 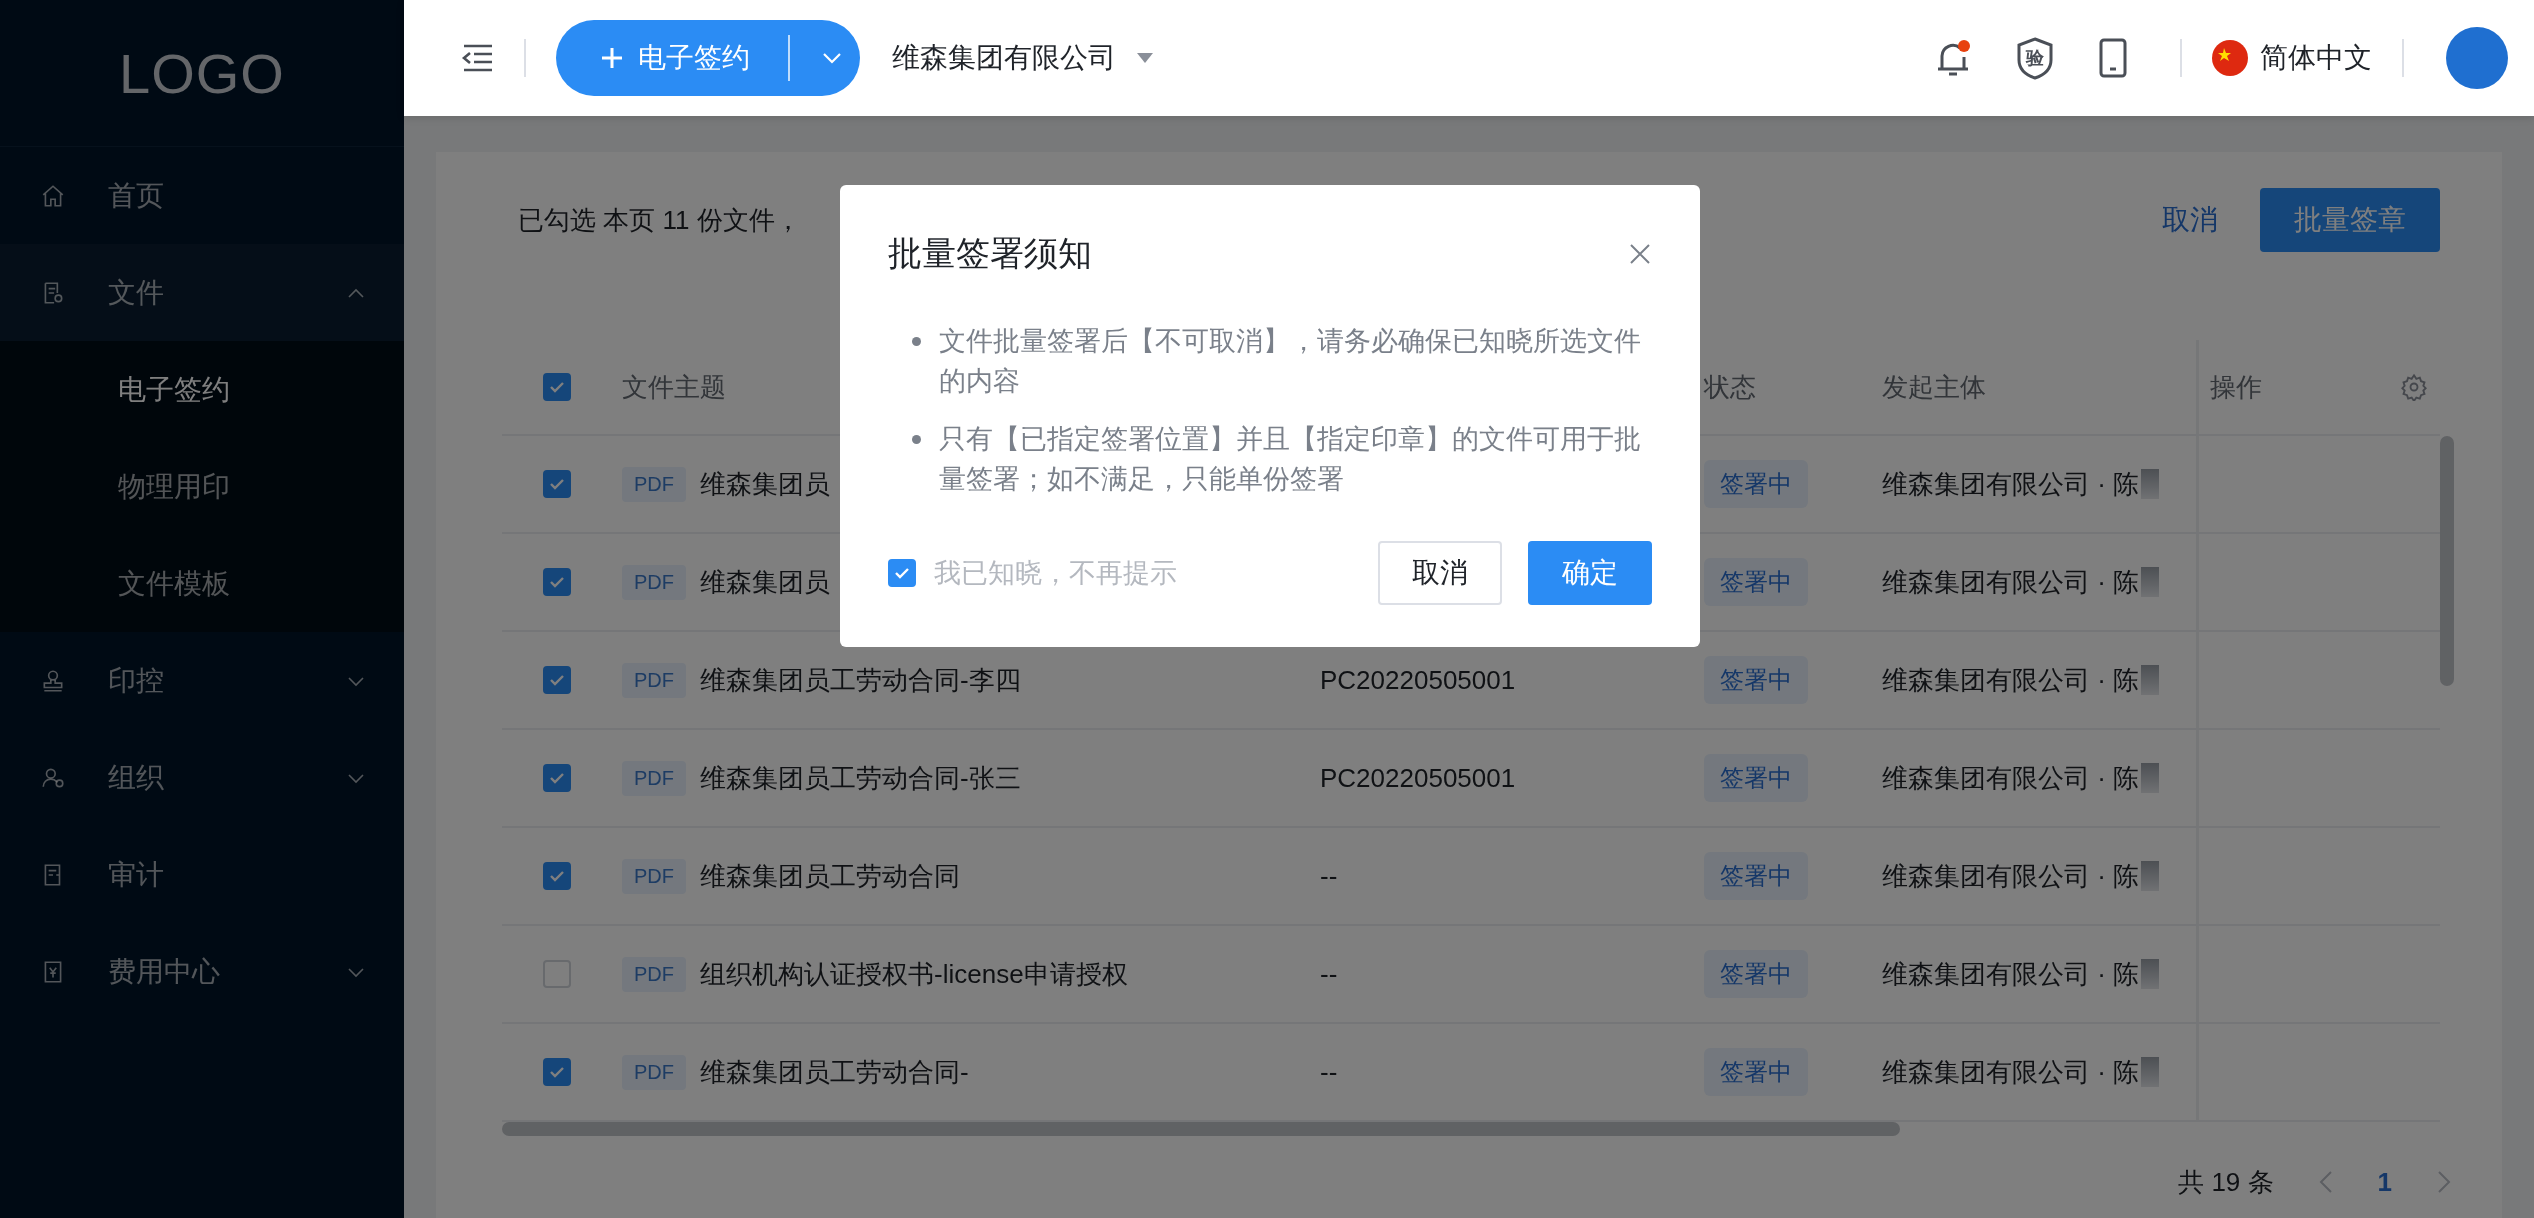 I want to click on submenu-item: 物理用印, so click(x=202, y=486).